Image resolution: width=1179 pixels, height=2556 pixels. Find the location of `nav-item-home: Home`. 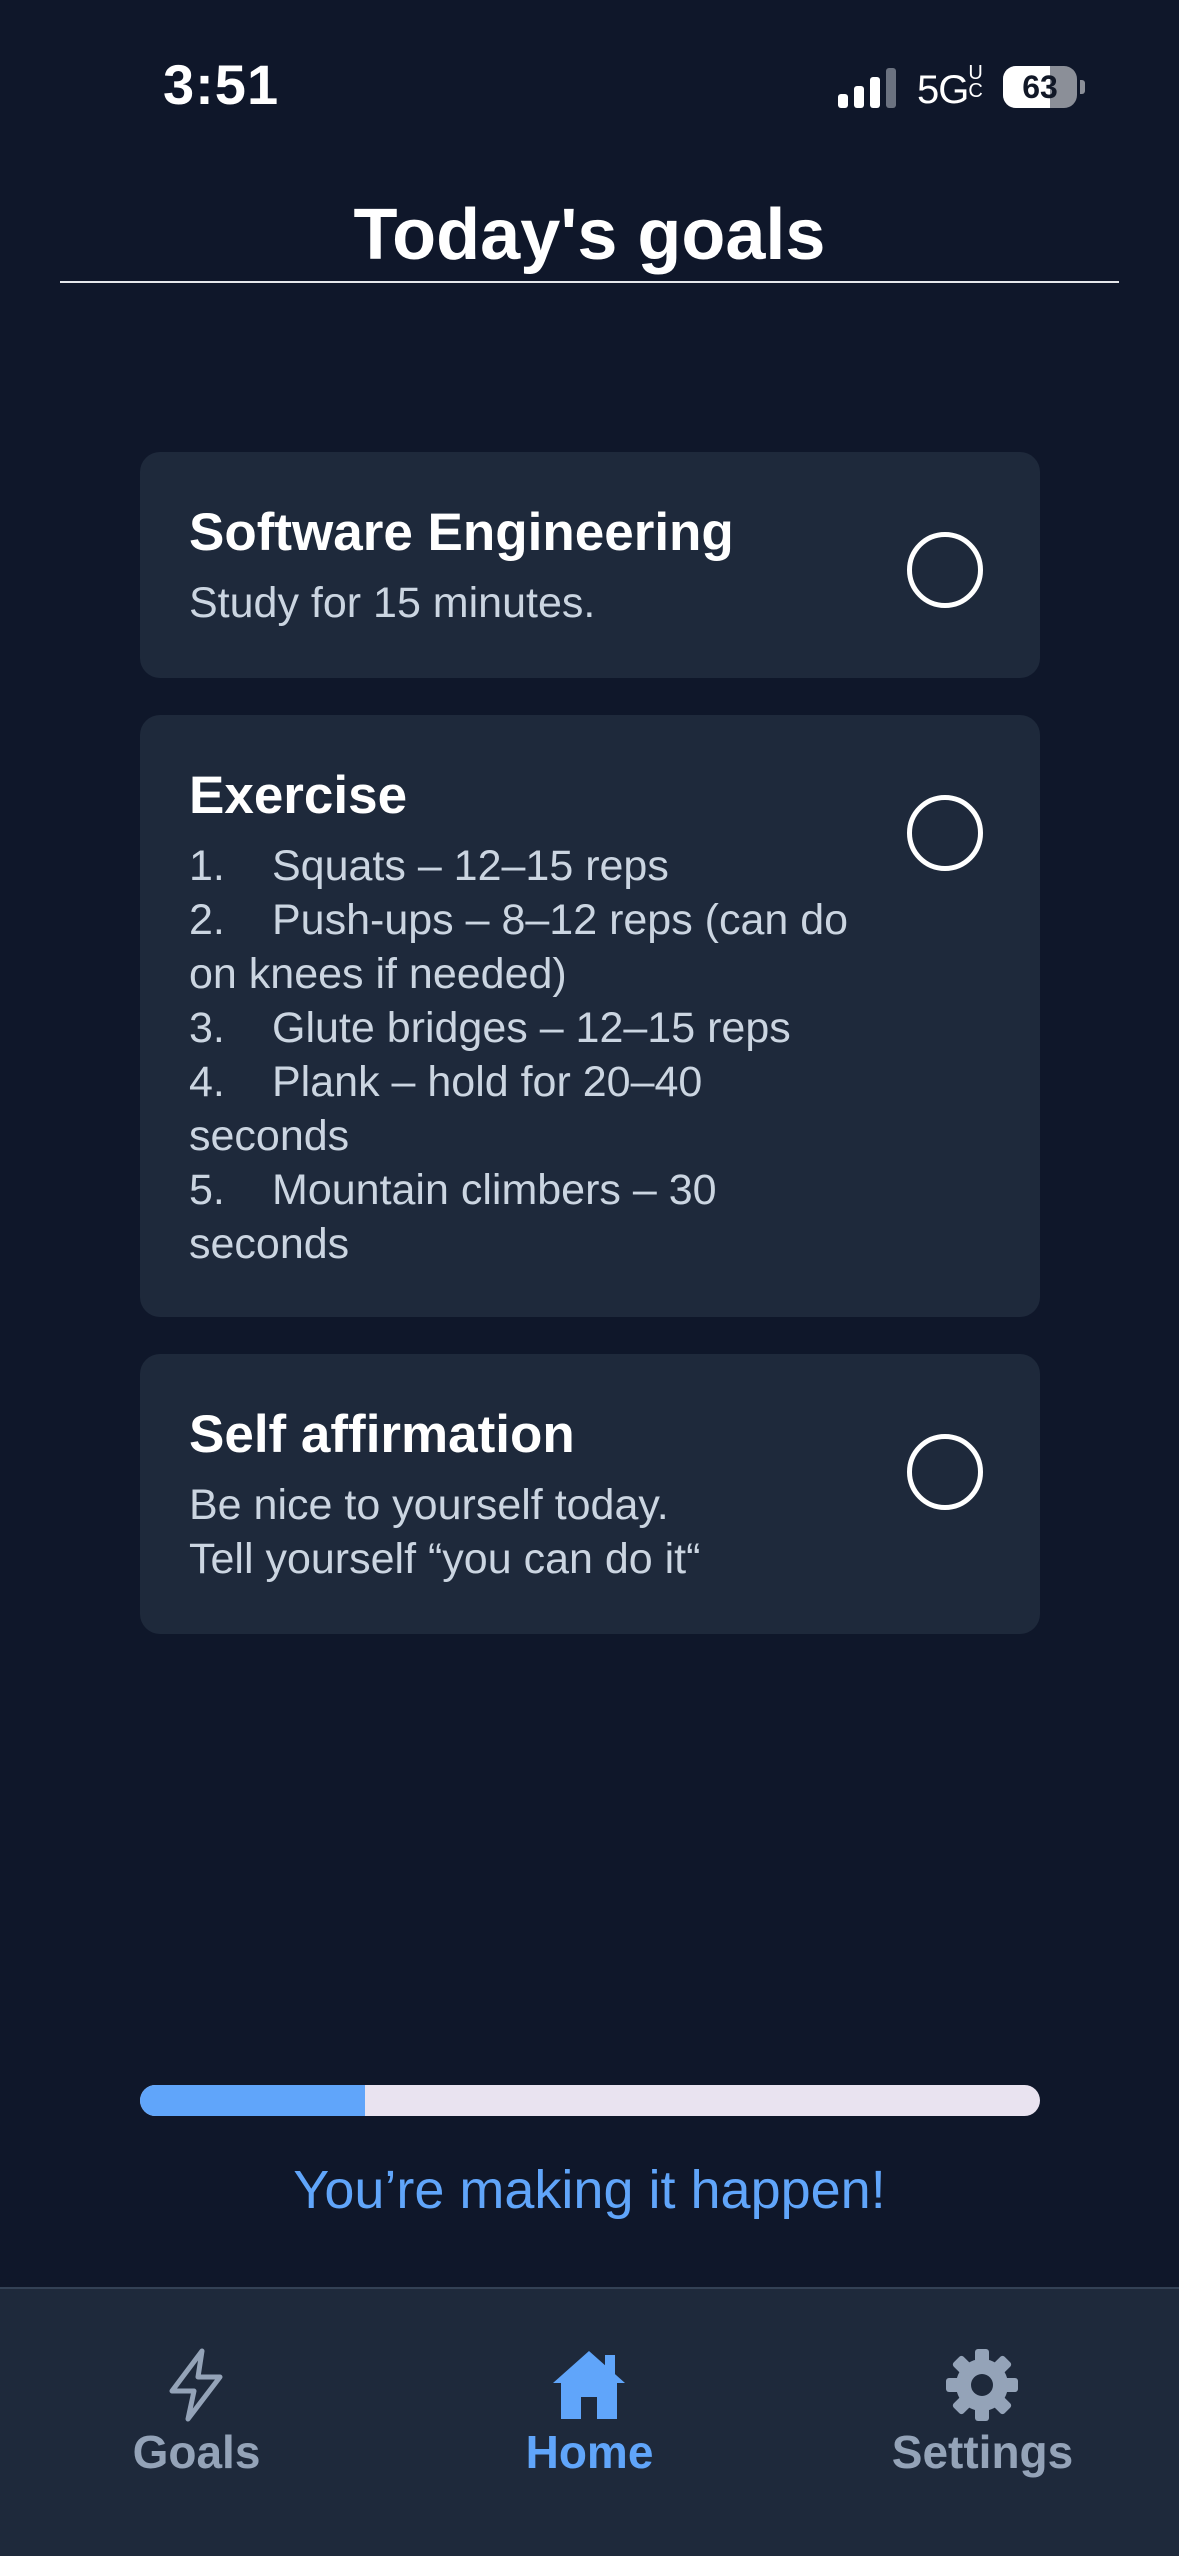

nav-item-home: Home is located at coordinates (589, 2389).